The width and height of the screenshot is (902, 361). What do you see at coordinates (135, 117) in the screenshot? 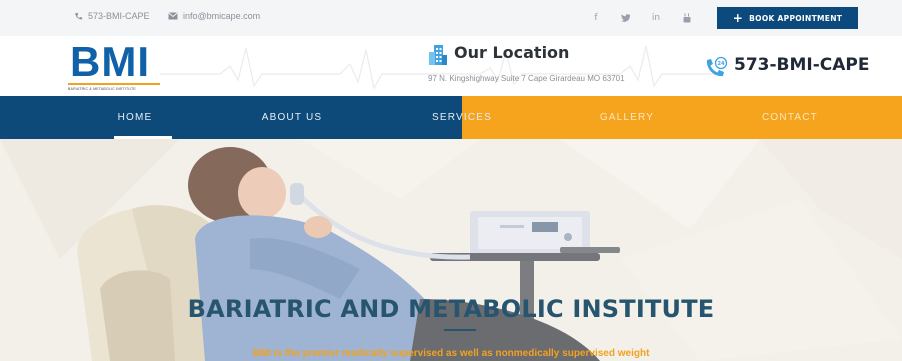
I see `nav-item-home: HOME` at bounding box center [135, 117].